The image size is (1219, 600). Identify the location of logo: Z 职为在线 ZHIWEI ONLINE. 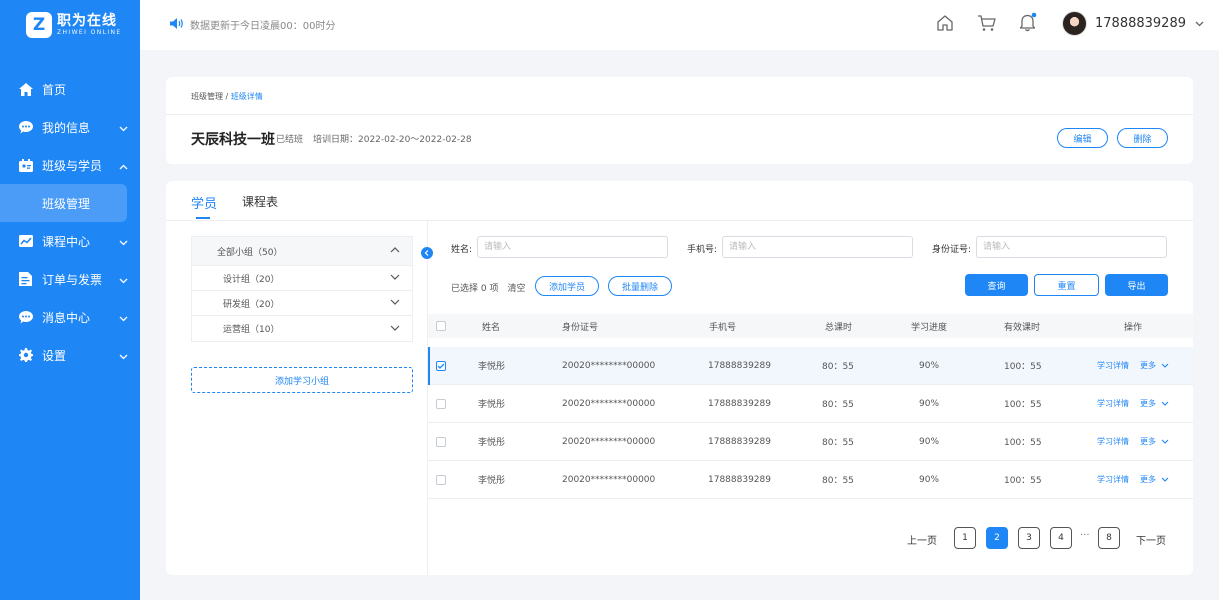
(74, 25).